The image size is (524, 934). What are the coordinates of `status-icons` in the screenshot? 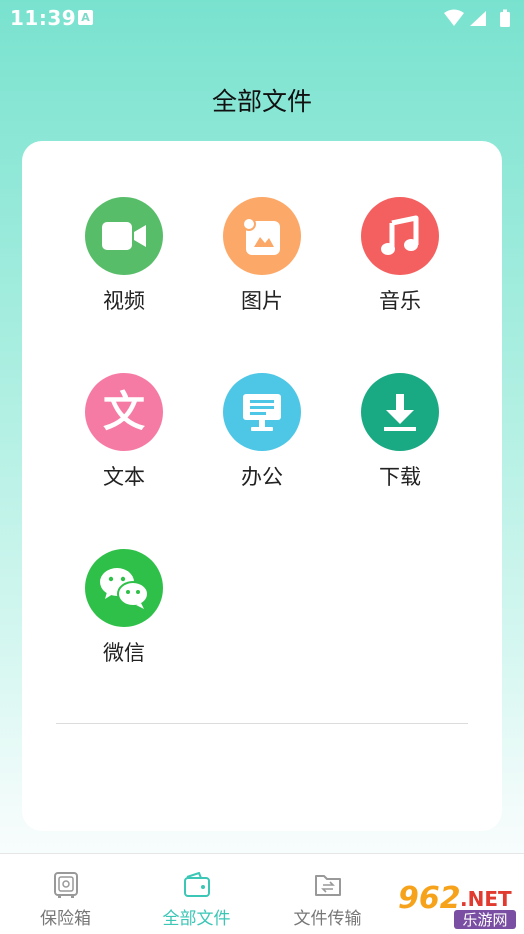 It's located at (479, 20).